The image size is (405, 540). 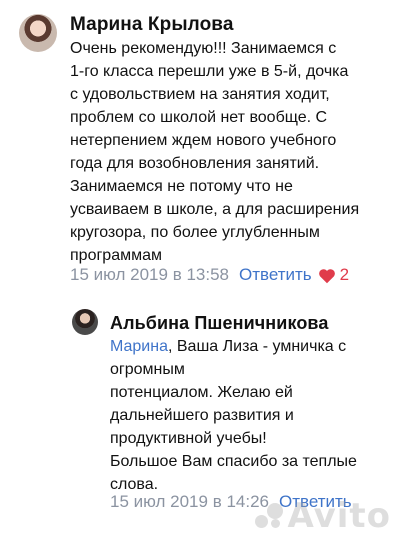 What do you see at coordinates (116, 255) in the screenshot?
I see `comment-line: программам` at bounding box center [116, 255].